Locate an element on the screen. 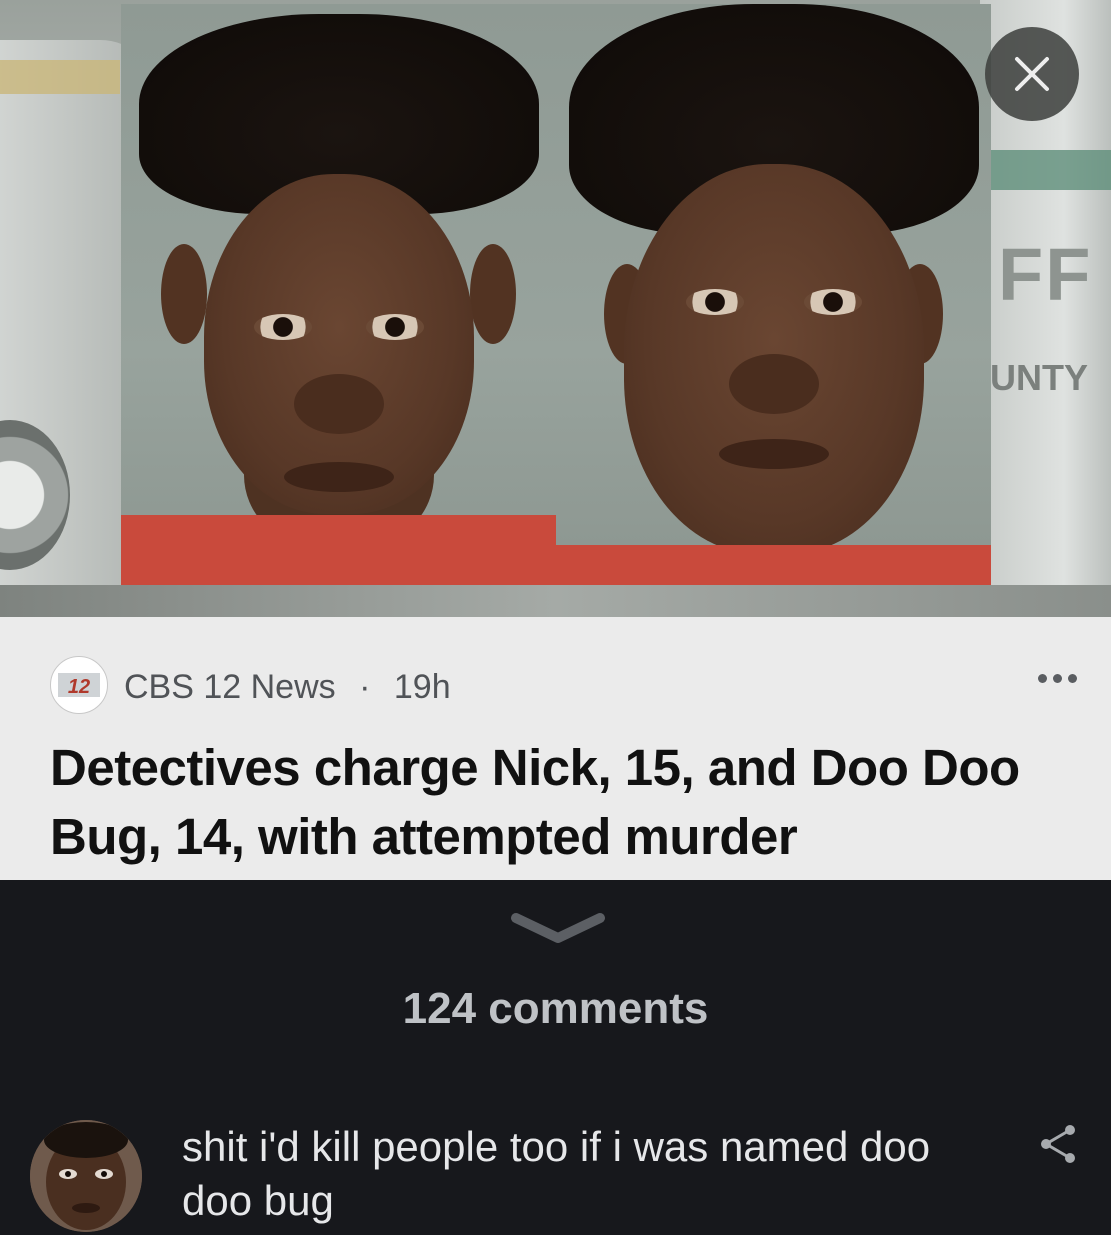  share-icon is located at coordinates (1058, 1144).